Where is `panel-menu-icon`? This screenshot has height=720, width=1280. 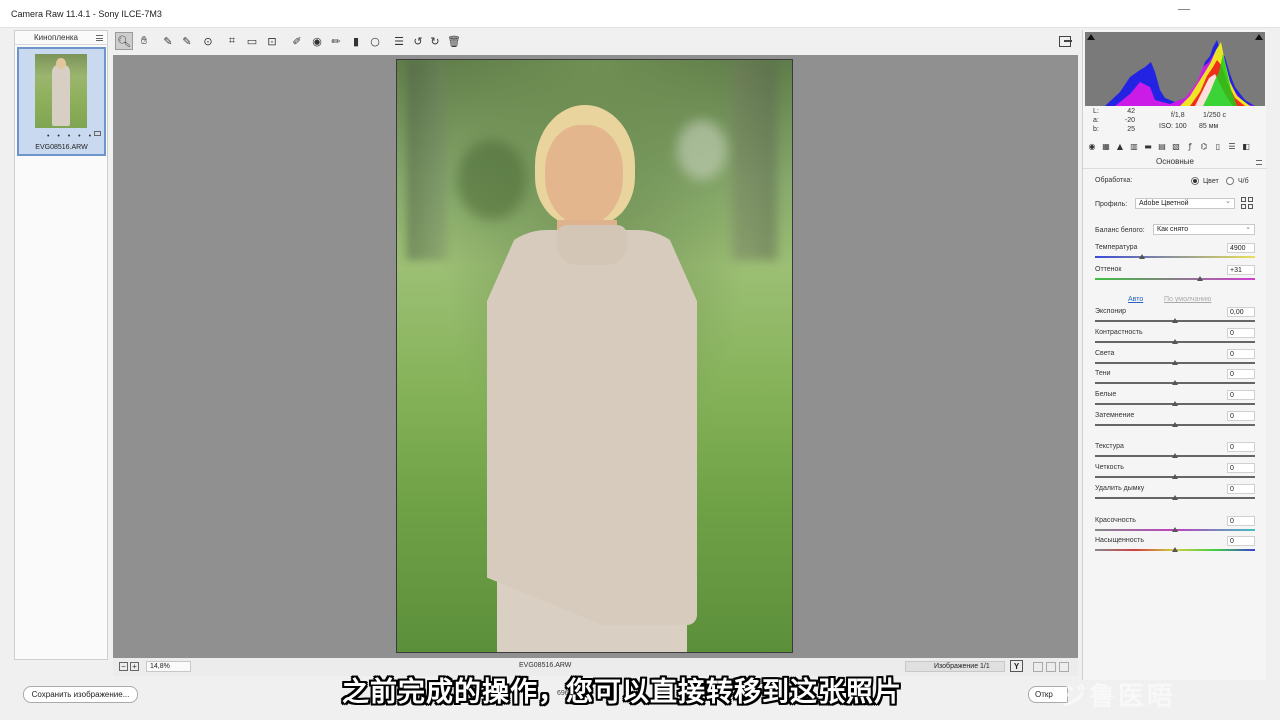
panel-menu-icon is located at coordinates (1259, 162).